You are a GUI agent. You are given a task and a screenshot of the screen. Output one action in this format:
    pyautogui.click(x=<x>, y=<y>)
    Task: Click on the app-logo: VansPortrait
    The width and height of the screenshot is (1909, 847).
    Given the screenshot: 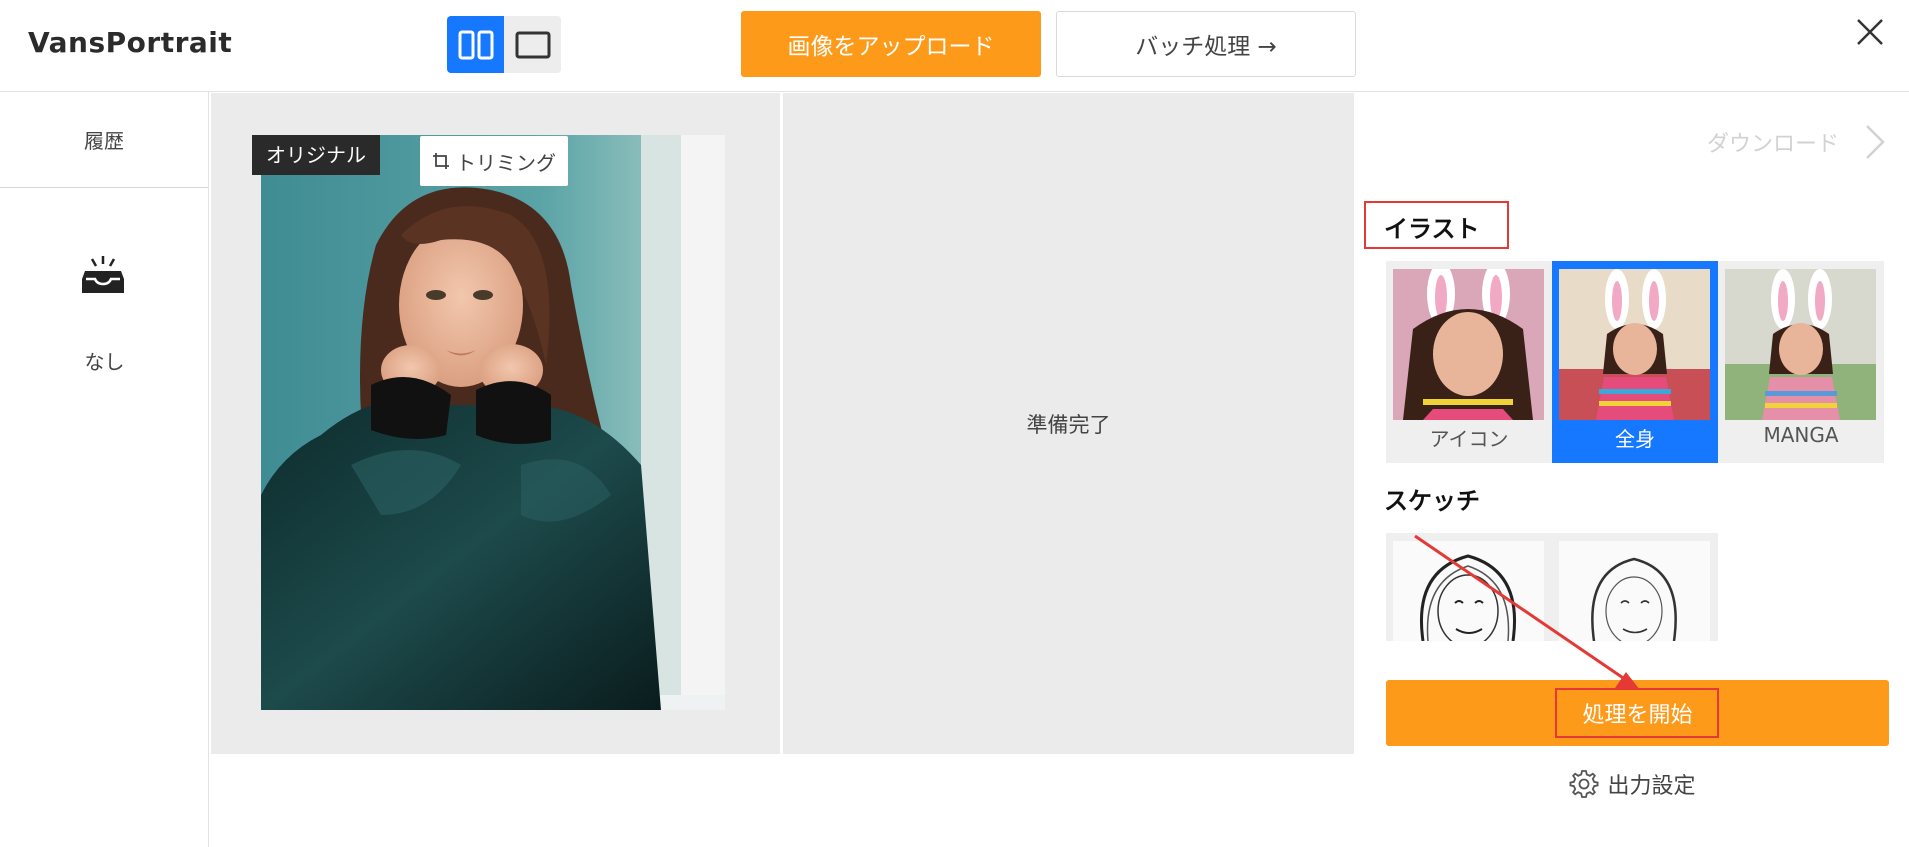 What is the action you would take?
    pyautogui.click(x=130, y=42)
    